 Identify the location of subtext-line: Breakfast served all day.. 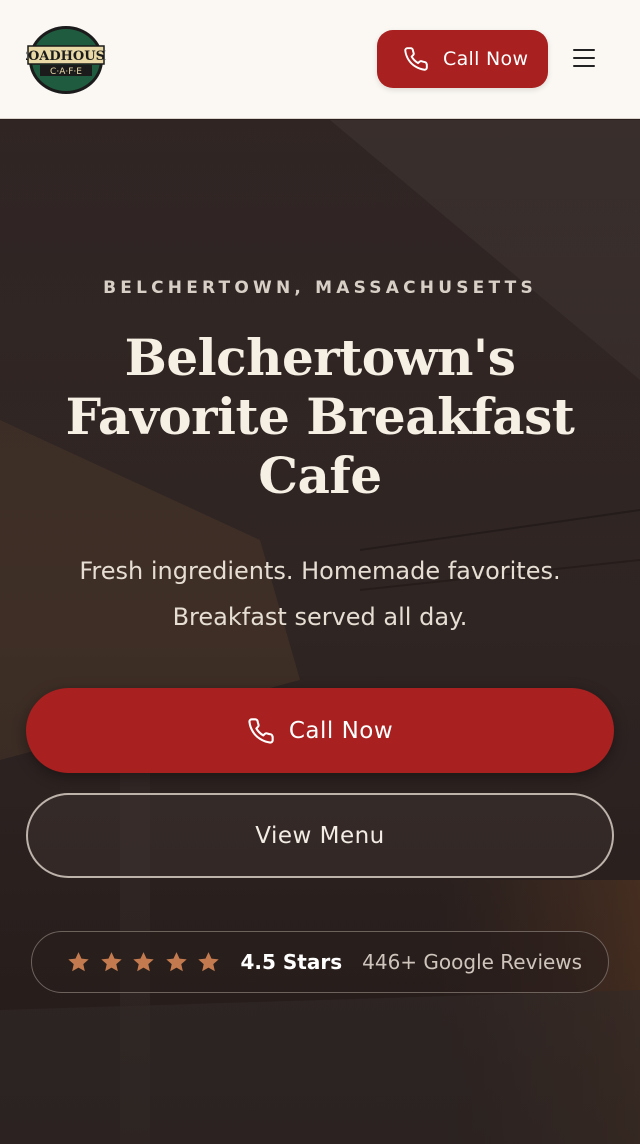
(320, 617).